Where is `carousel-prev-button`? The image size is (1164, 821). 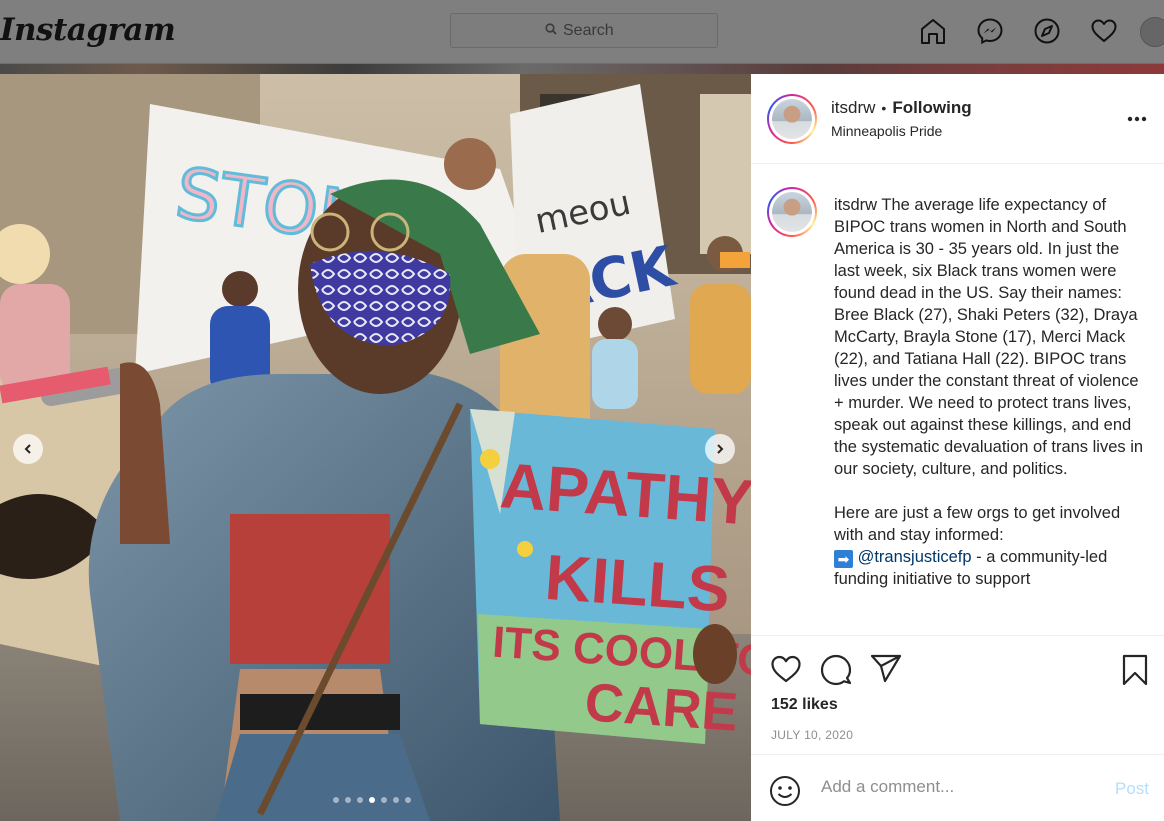 carousel-prev-button is located at coordinates (28, 449).